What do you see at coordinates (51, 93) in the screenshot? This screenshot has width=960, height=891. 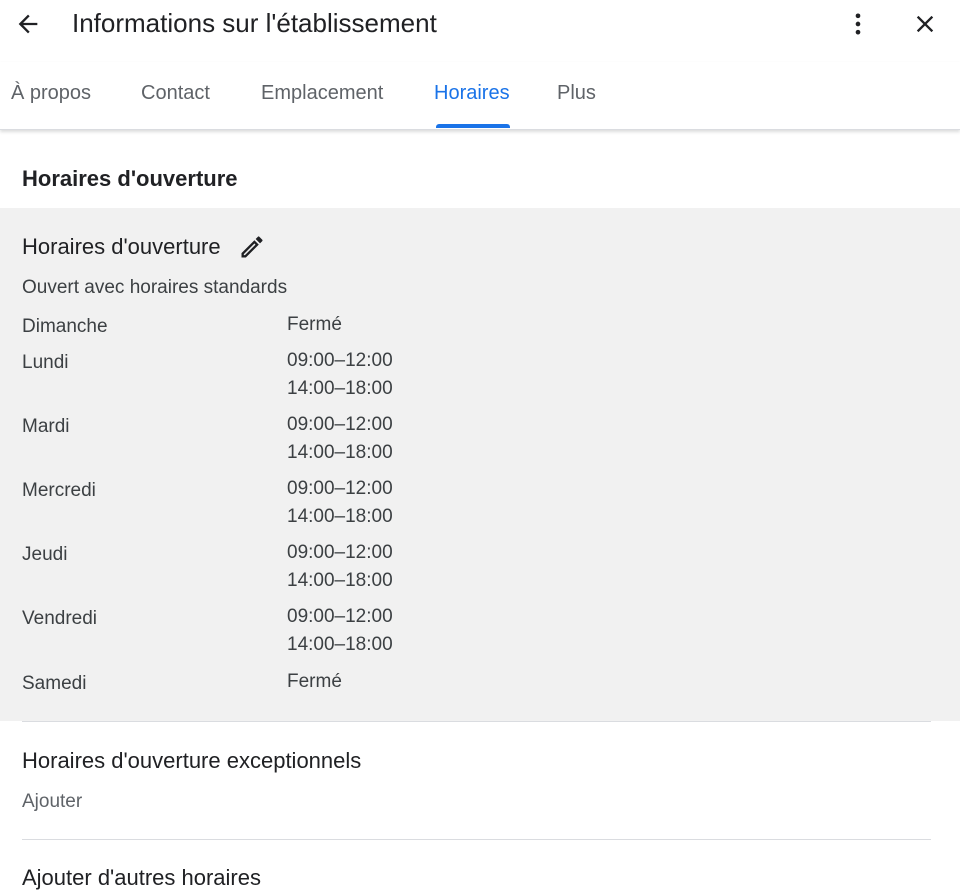 I see `tab-a-propos: À propos` at bounding box center [51, 93].